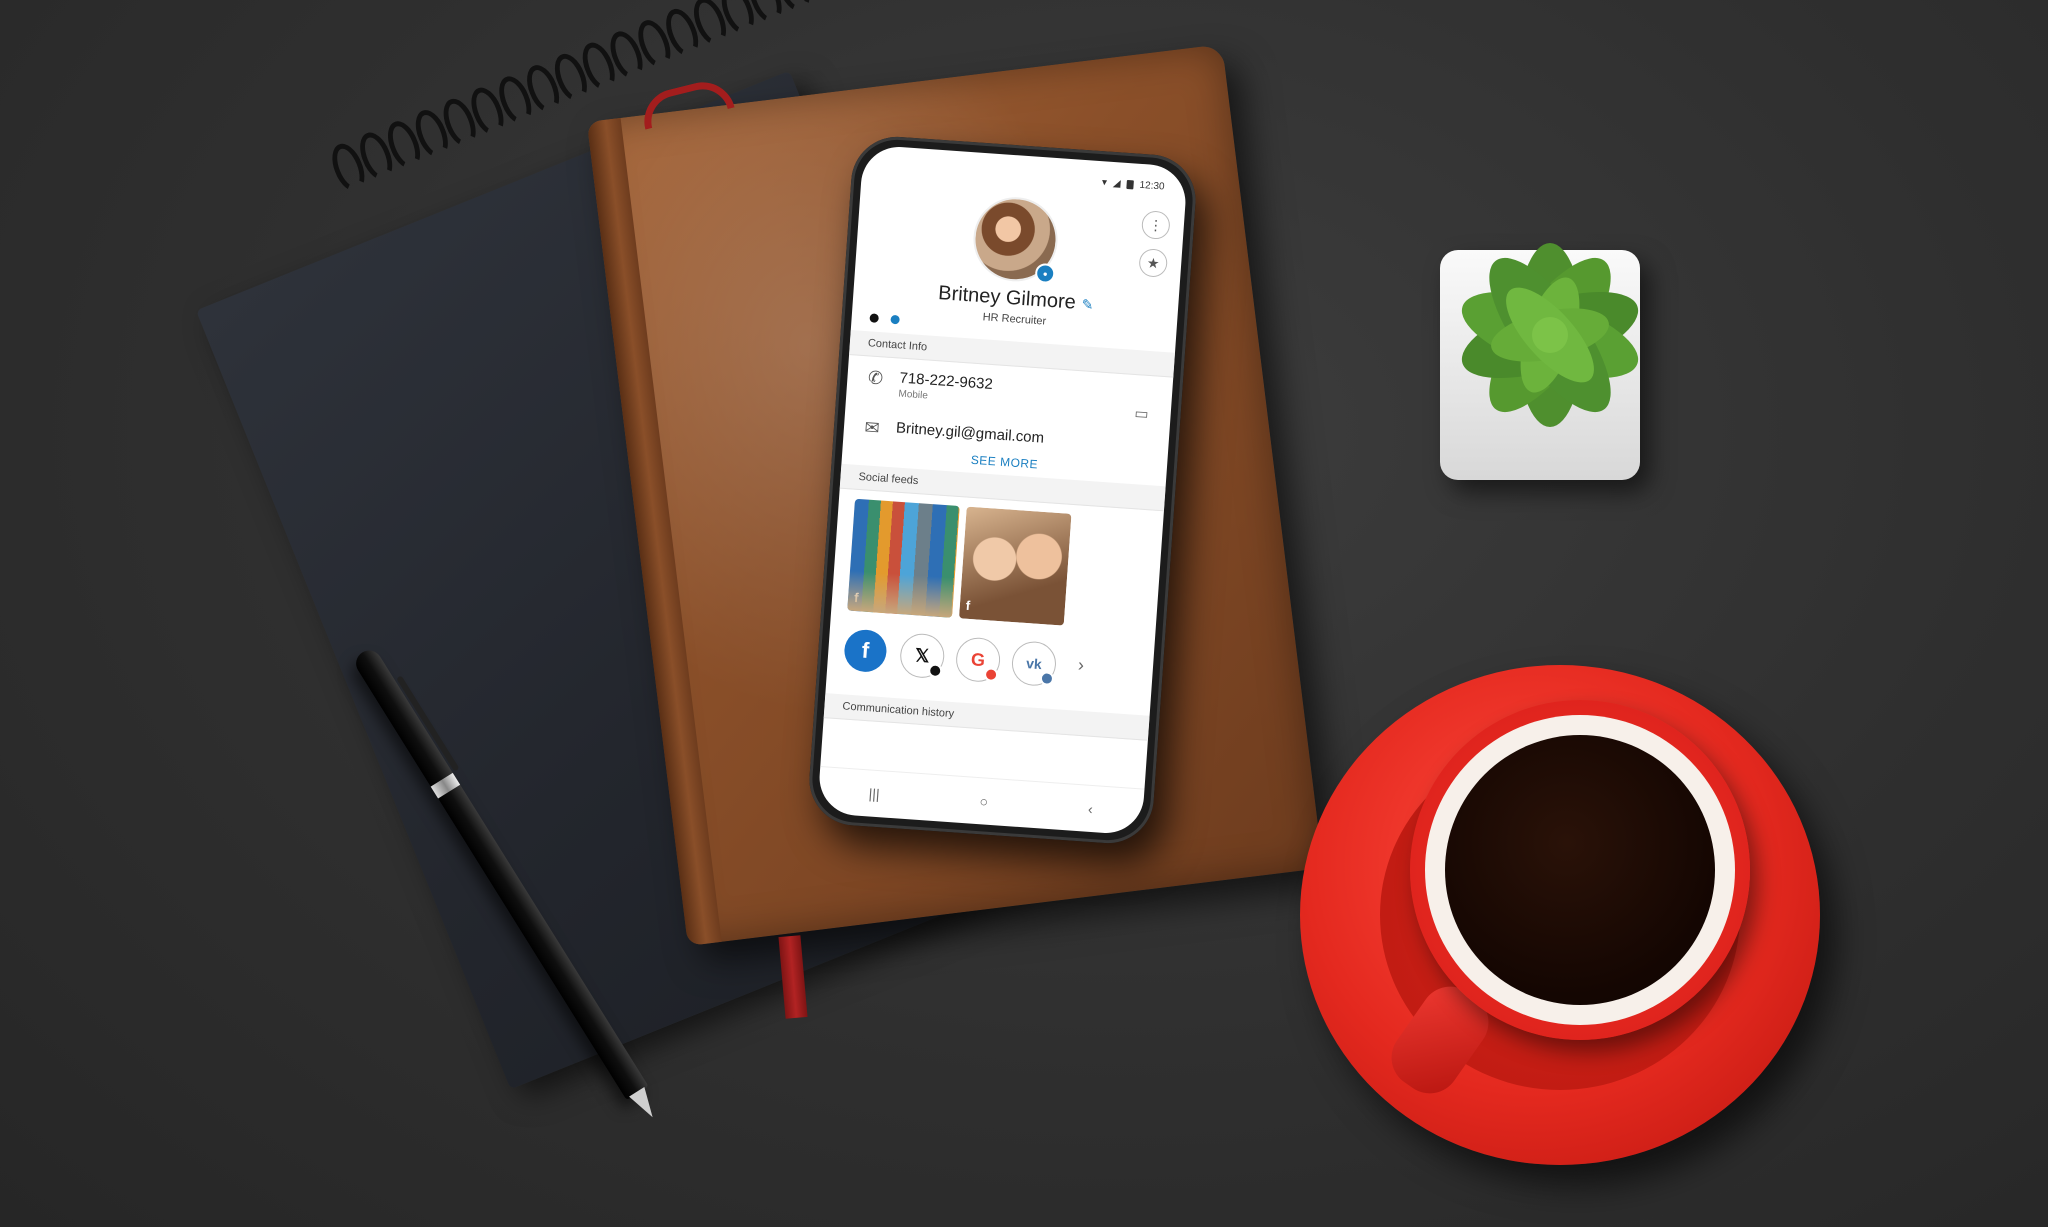  I want to click on more-vert-icon: ⋮, so click(1156, 225).